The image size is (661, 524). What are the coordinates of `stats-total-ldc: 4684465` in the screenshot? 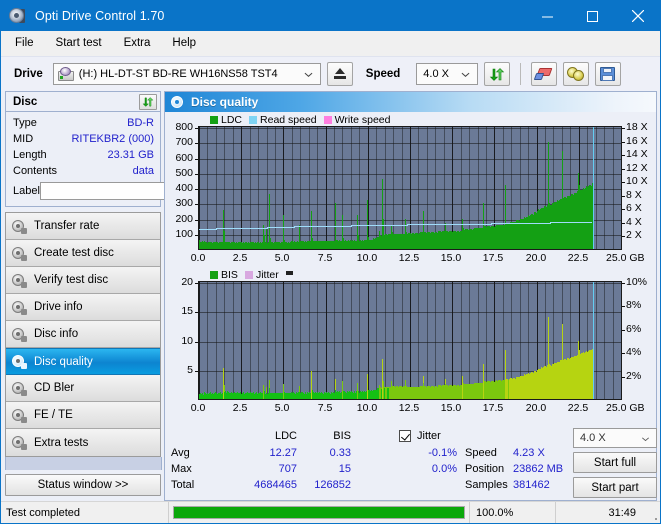 It's located at (275, 485).